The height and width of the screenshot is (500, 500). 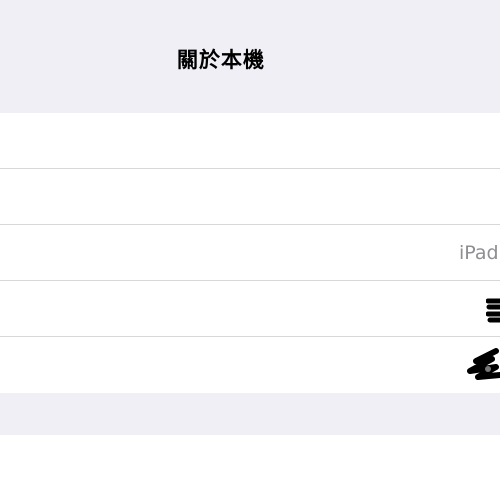 I want to click on settings-row-name, so click(x=250, y=141).